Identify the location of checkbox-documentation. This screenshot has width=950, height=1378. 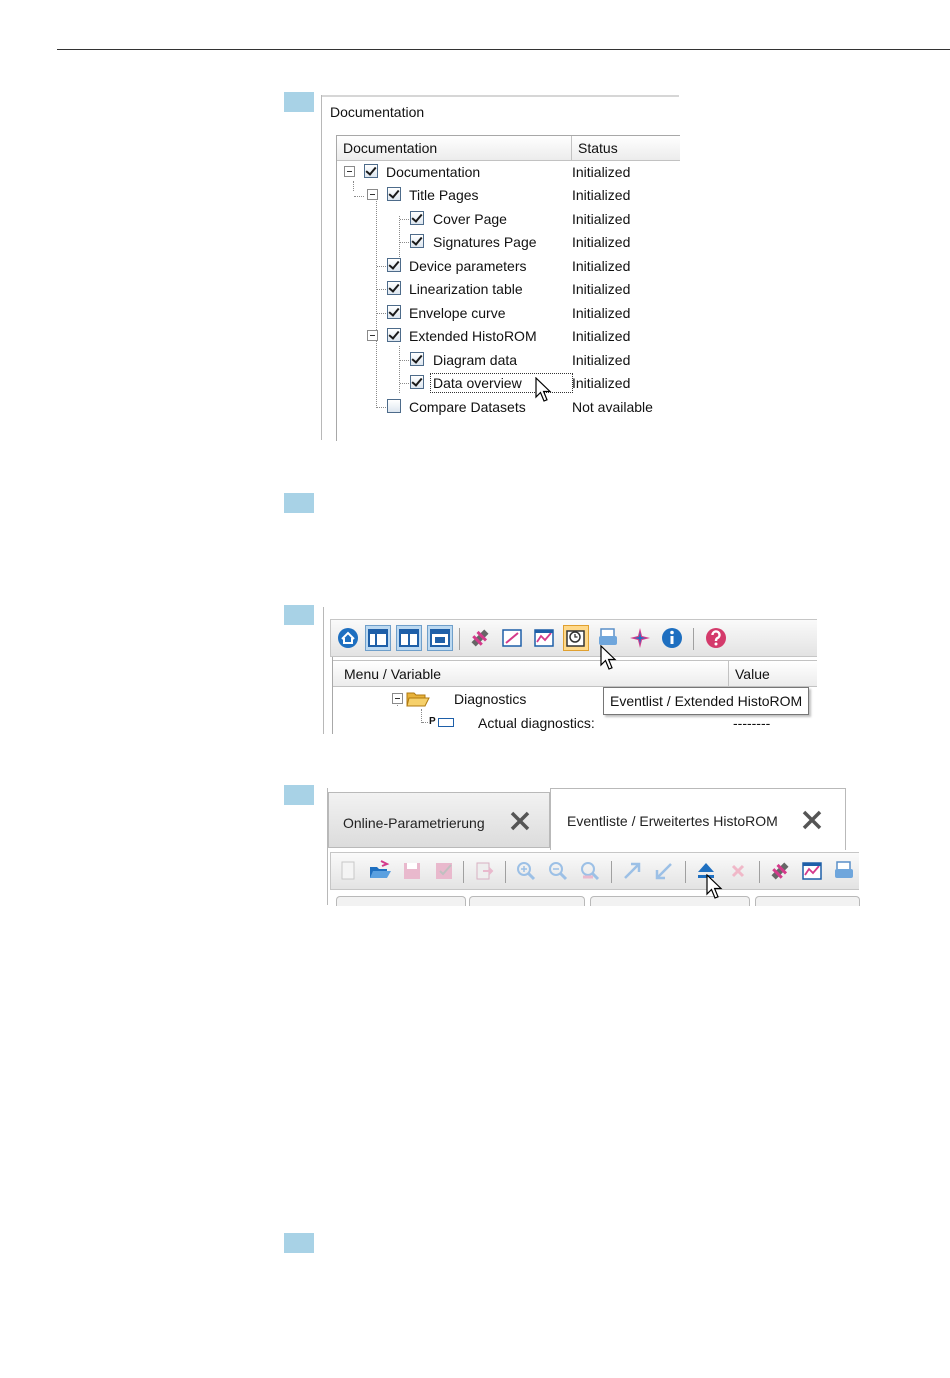
(371, 171).